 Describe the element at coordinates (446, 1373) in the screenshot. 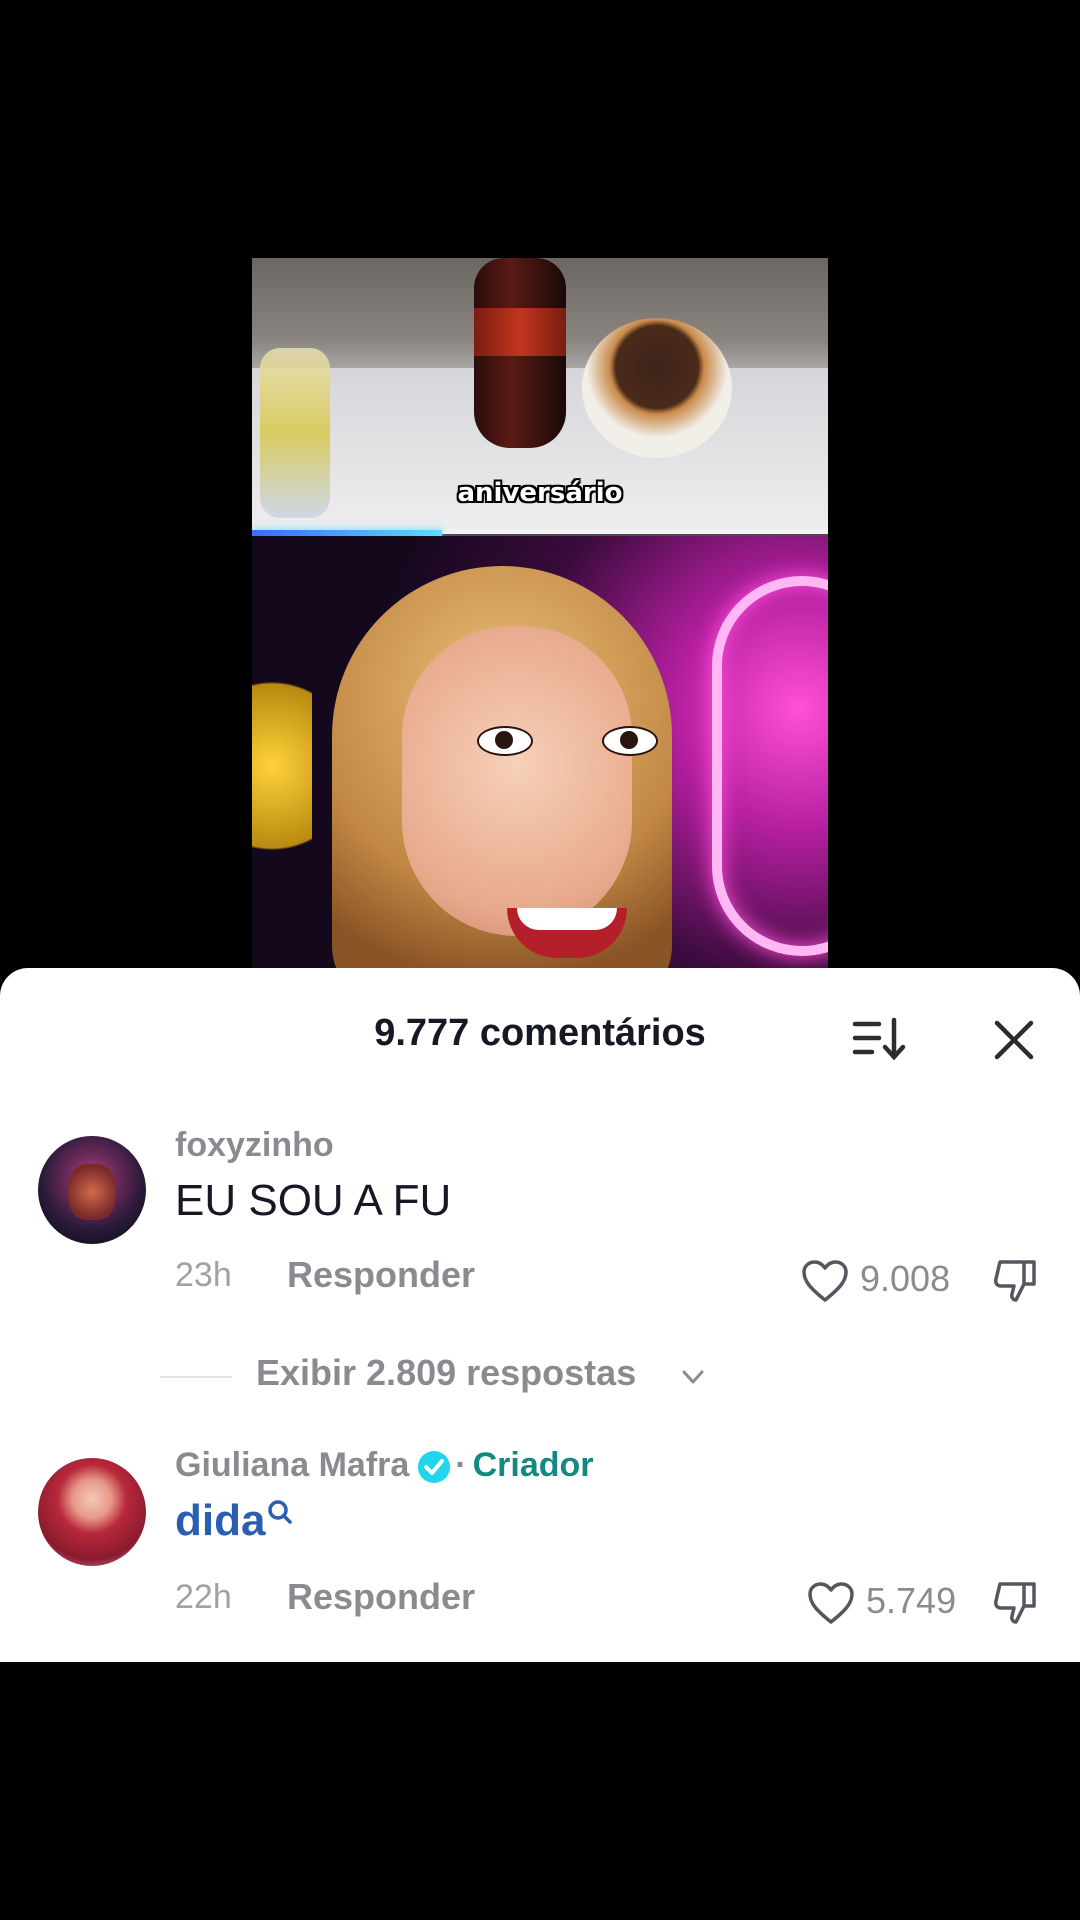

I see `view-replies-label: Exibir 2.809 respostas` at that location.